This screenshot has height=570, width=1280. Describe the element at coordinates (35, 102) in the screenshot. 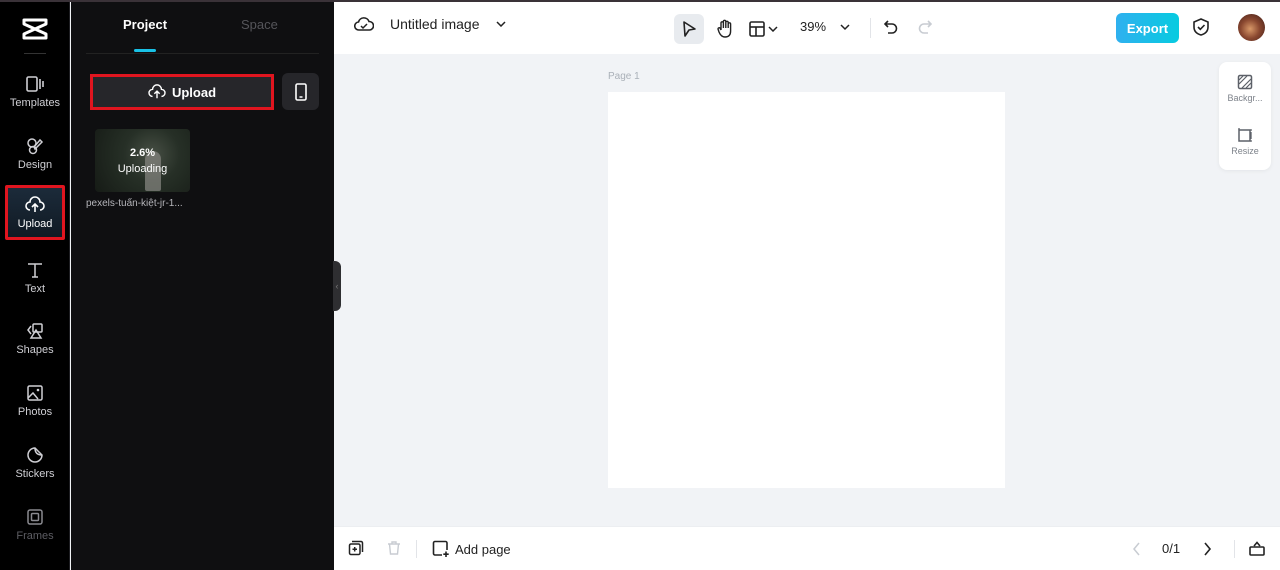

I see `nav-label: Templates` at that location.